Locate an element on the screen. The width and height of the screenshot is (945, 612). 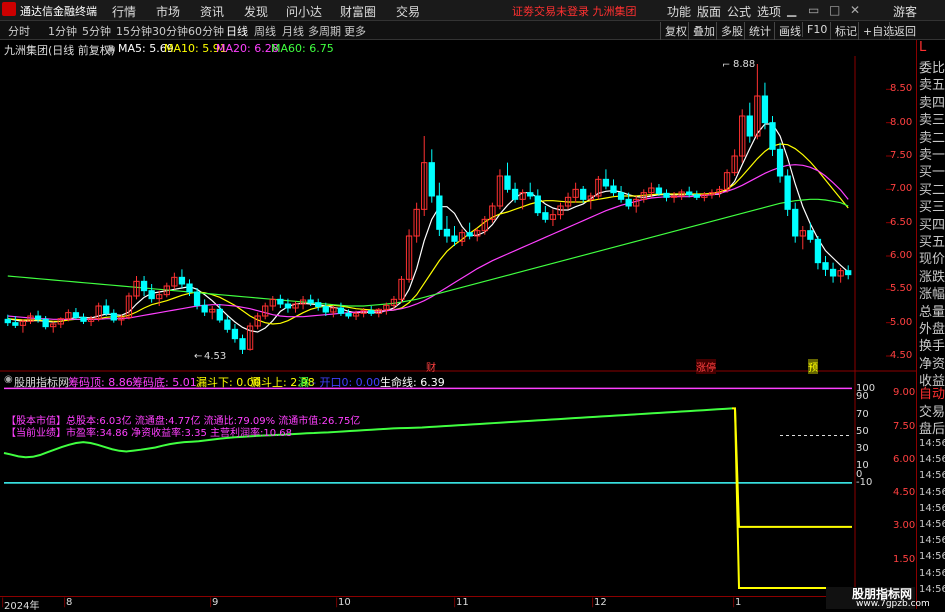
high-price-marker: 8.88 is located at coordinates (744, 64).